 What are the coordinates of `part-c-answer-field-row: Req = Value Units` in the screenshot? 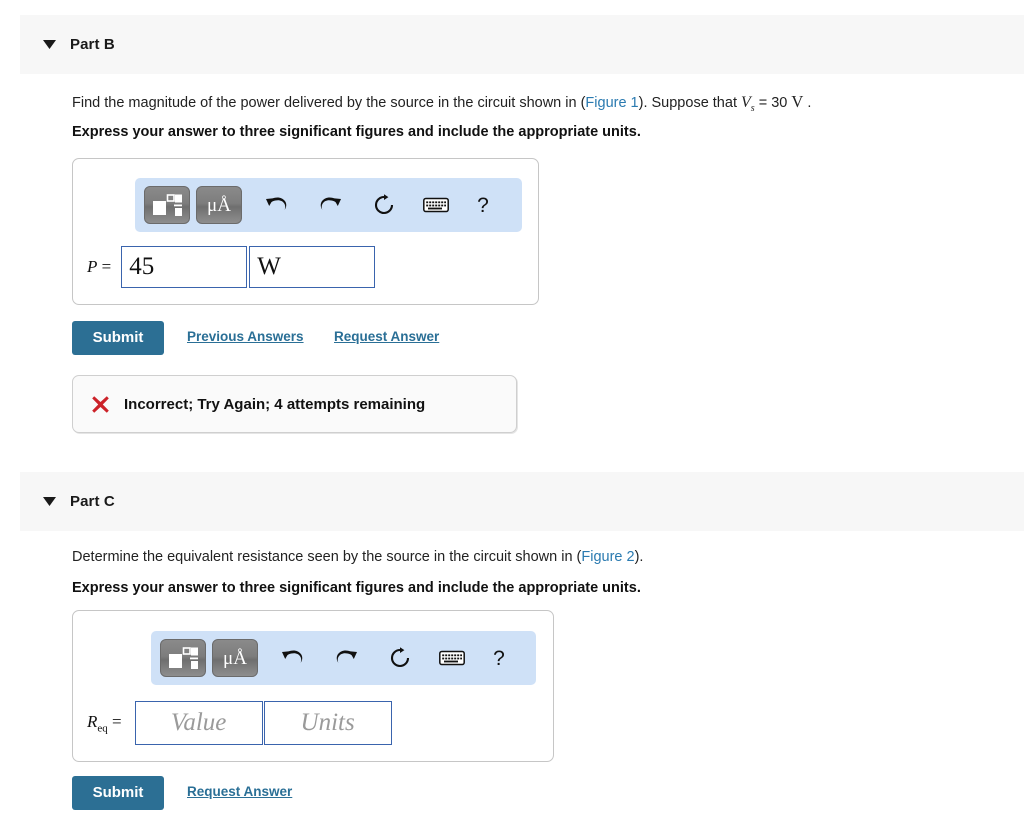 It's located at (239, 723).